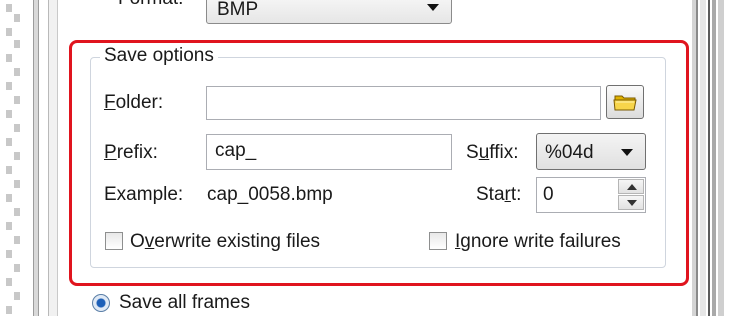  I want to click on ignore-label-text: gnore write failures, so click(540, 241).